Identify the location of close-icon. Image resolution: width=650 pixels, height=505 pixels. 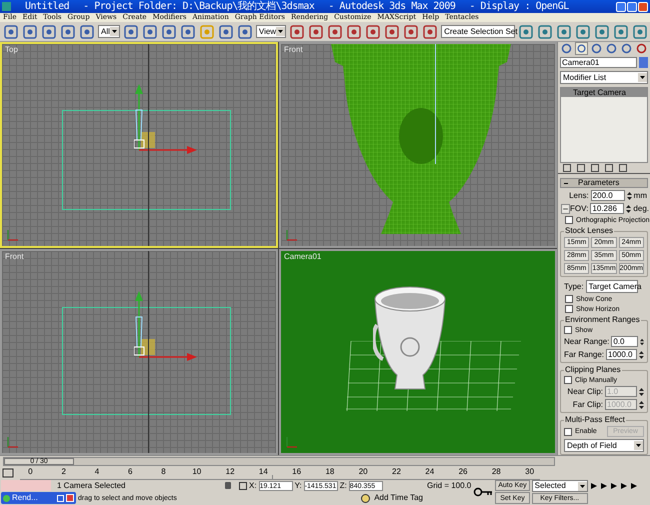
(70, 498).